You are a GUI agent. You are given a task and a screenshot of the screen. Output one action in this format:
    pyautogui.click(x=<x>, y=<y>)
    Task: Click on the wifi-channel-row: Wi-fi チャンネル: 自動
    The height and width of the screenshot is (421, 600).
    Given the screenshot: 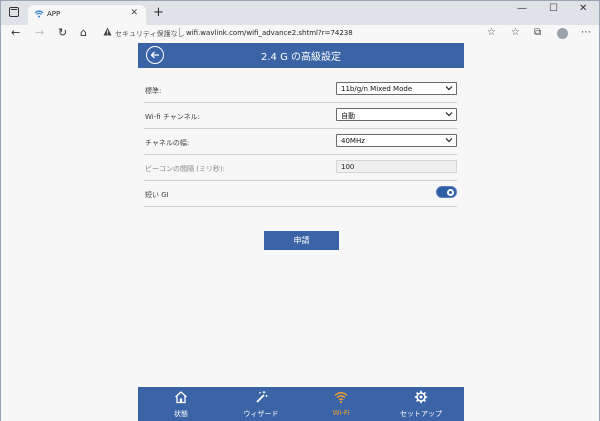 What is the action you would take?
    pyautogui.click(x=300, y=116)
    